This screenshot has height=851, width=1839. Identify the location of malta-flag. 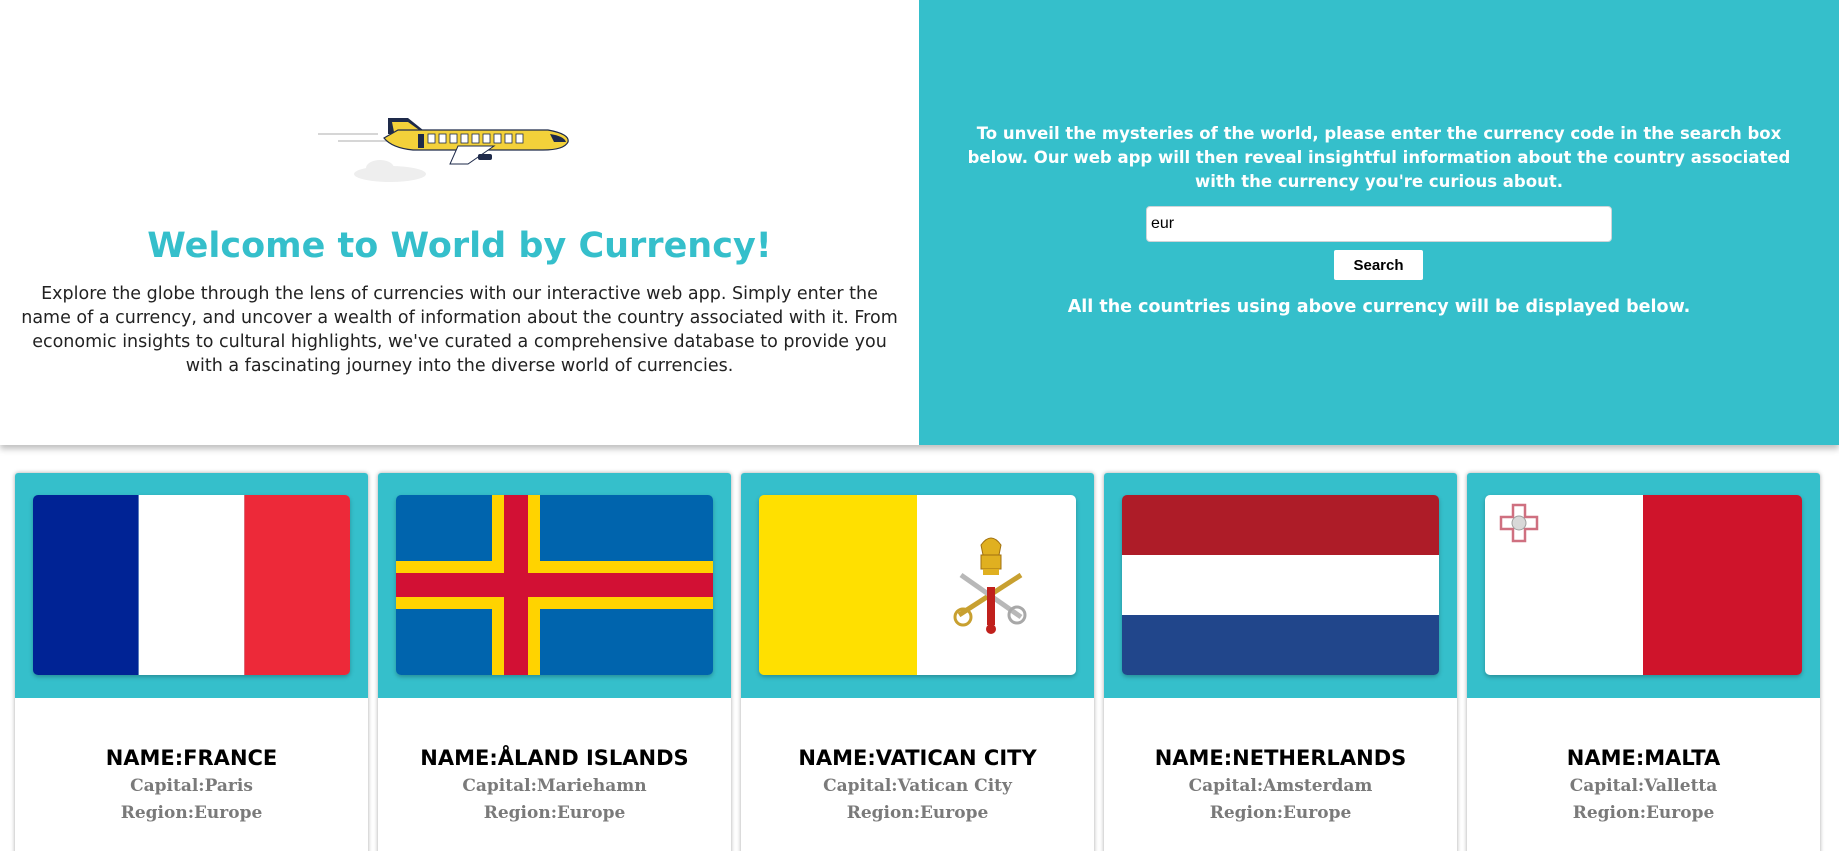
(1643, 585).